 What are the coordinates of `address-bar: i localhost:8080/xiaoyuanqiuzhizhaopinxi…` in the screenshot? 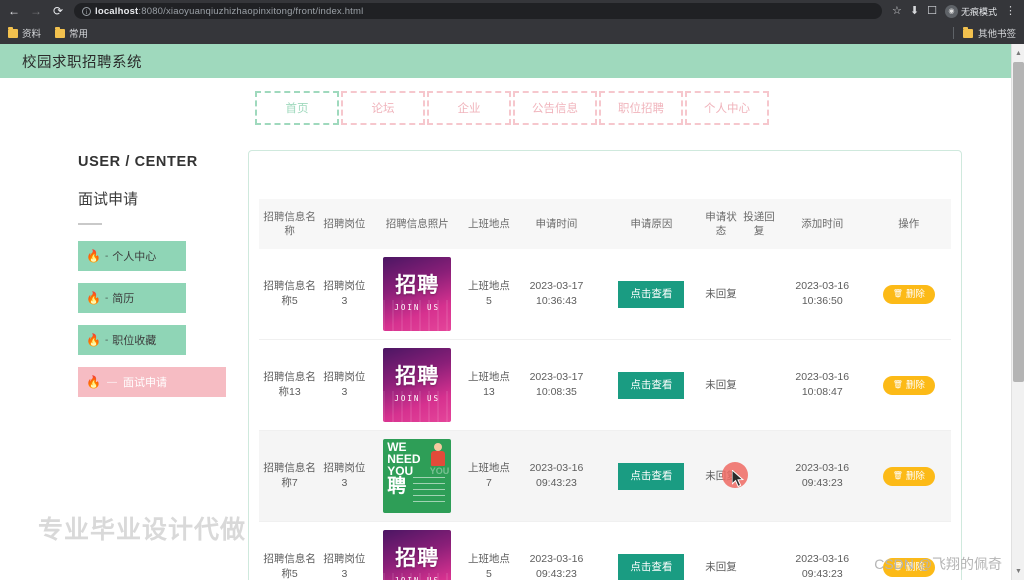 It's located at (478, 11).